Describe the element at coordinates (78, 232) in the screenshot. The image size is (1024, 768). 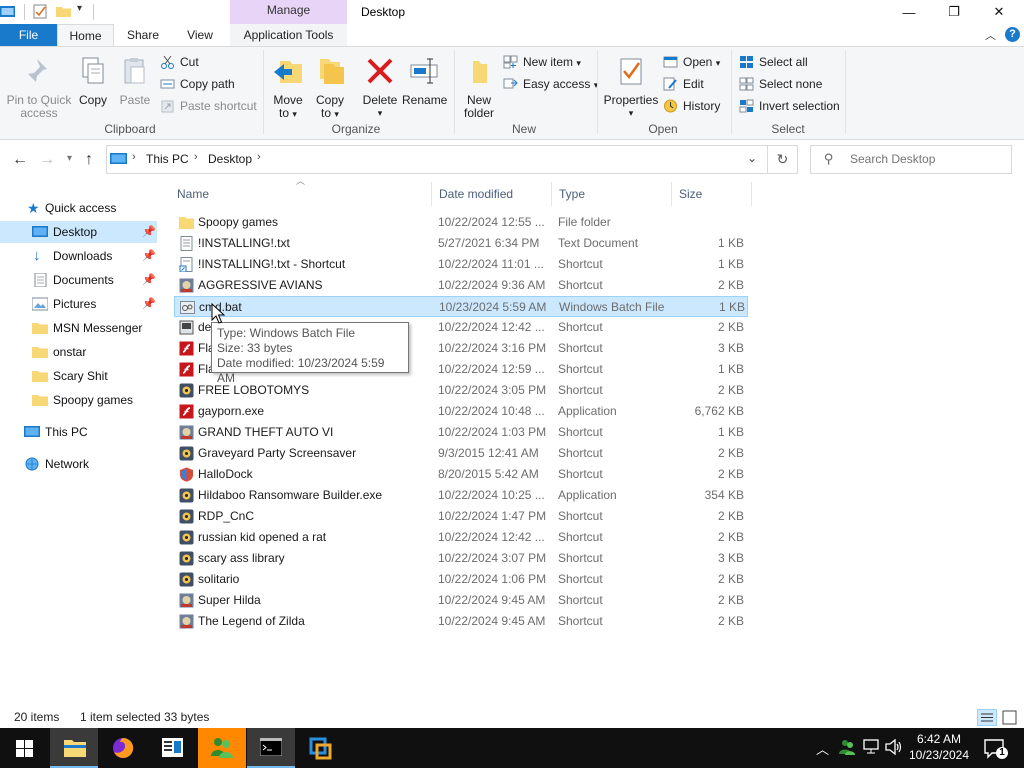
I see `nav-item-desktop: Desktop 📌` at that location.